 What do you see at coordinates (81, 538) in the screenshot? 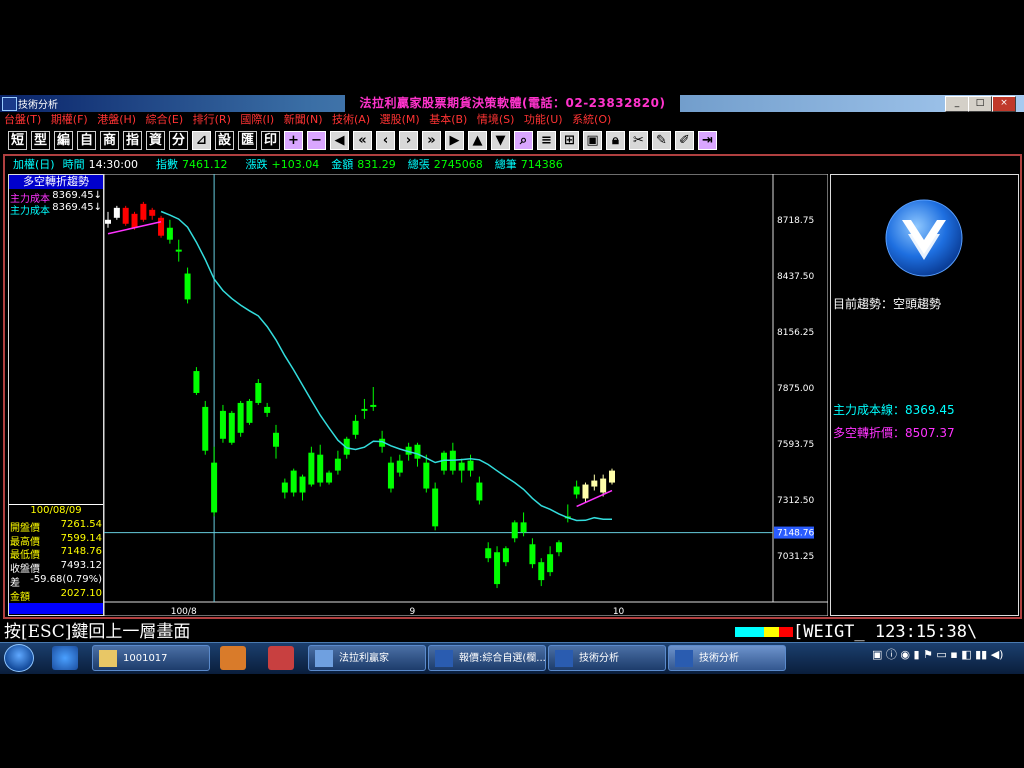
I see `quote-value: 7599.14` at bounding box center [81, 538].